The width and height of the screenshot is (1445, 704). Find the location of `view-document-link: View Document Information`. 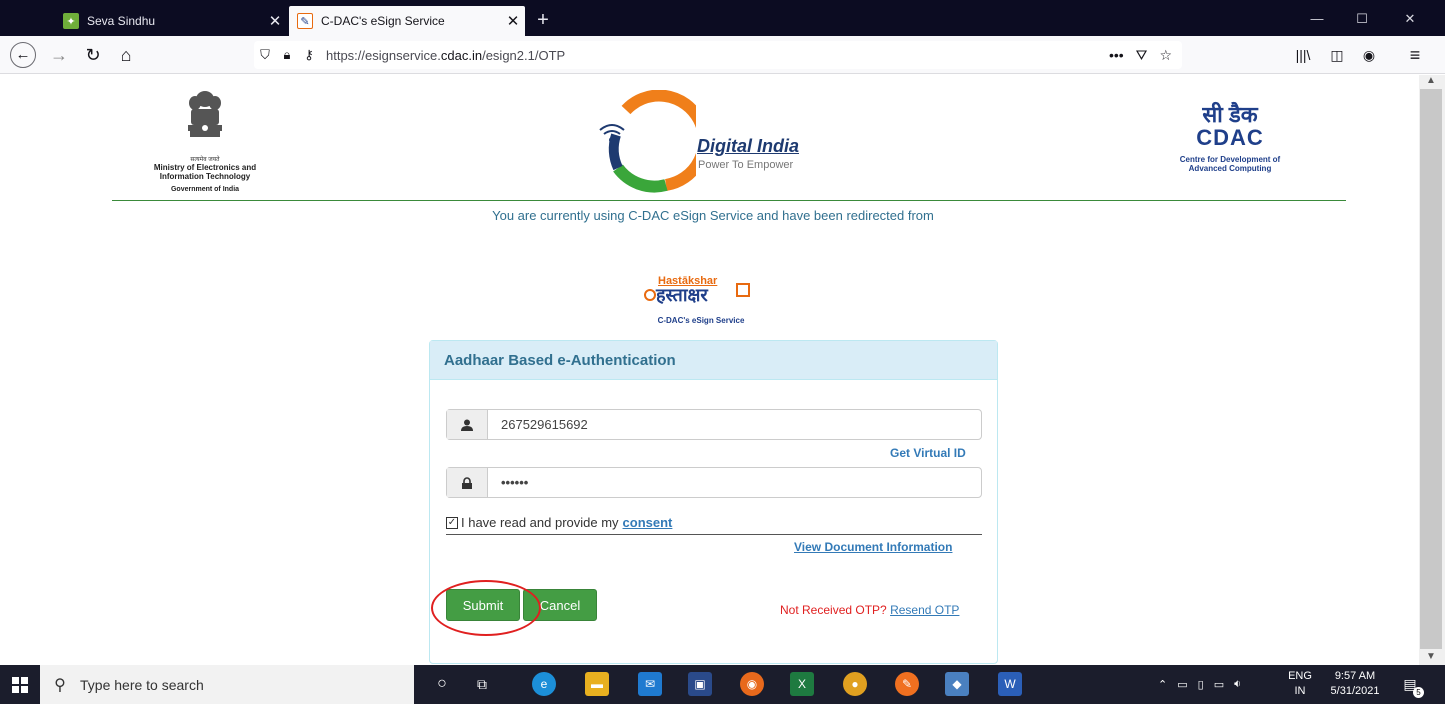

view-document-link: View Document Information is located at coordinates (873, 547).